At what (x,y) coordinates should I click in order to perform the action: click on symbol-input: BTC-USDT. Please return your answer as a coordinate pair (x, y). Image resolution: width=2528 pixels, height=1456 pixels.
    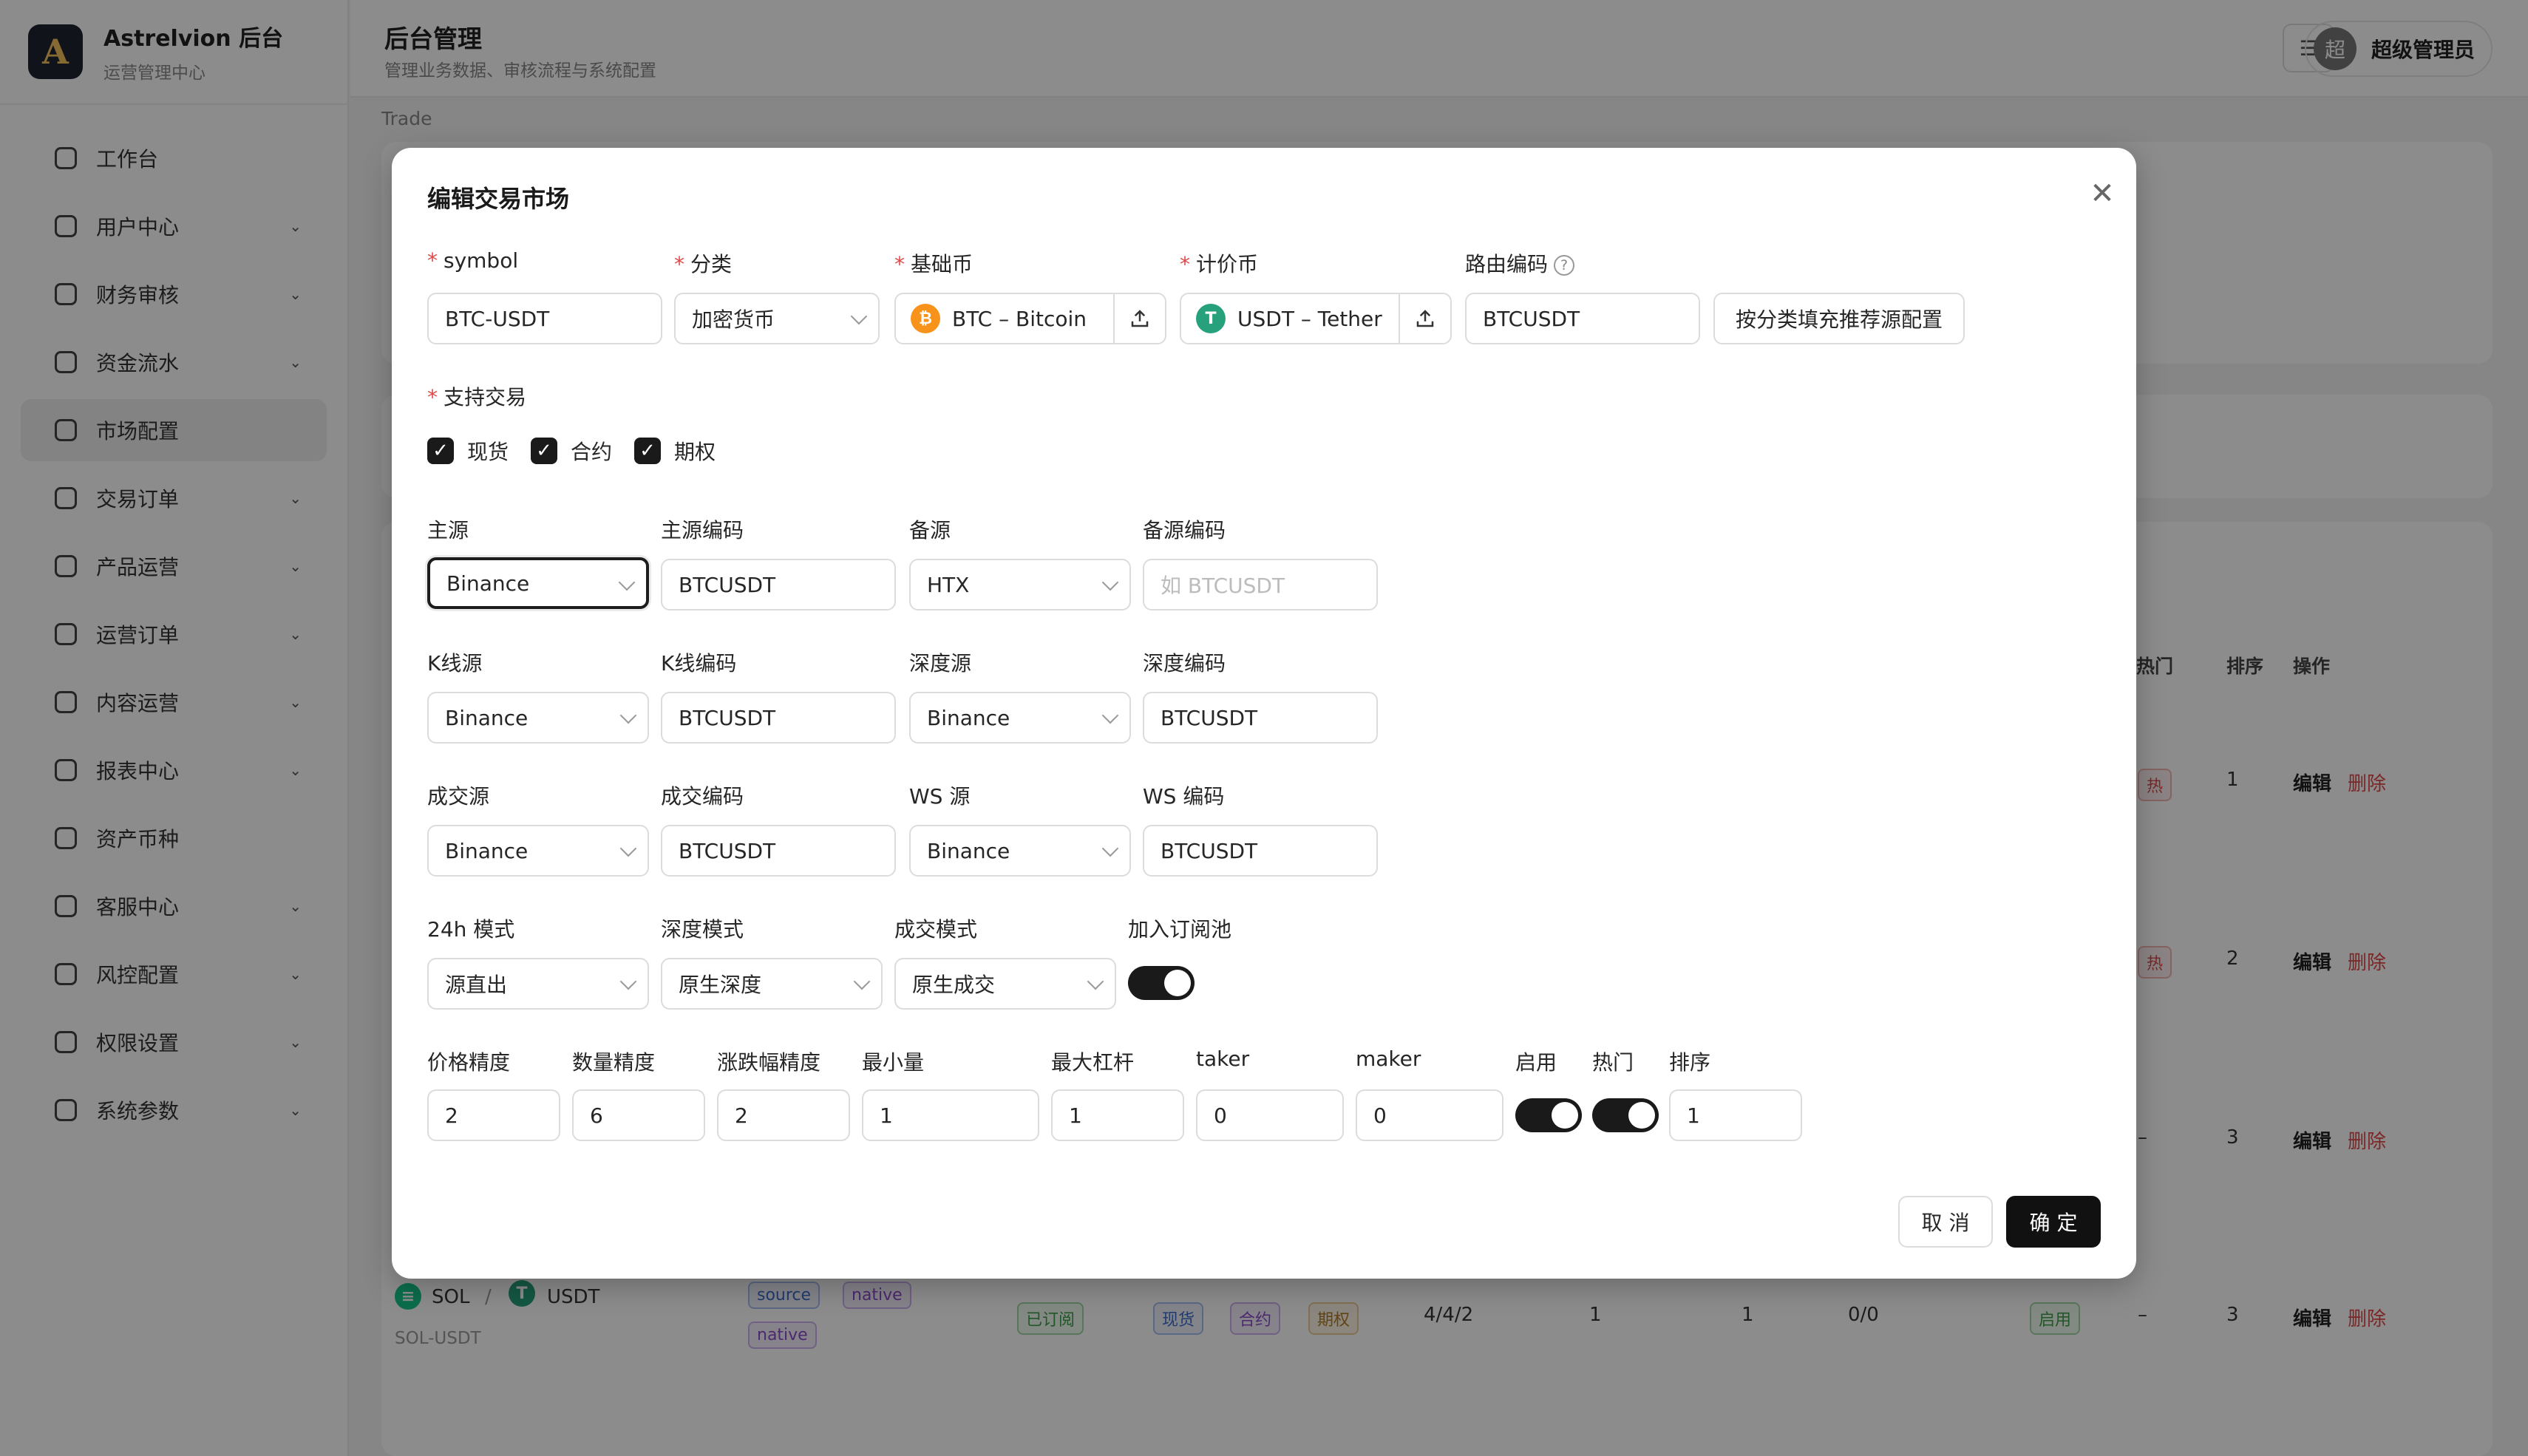
    Looking at the image, I should click on (545, 318).